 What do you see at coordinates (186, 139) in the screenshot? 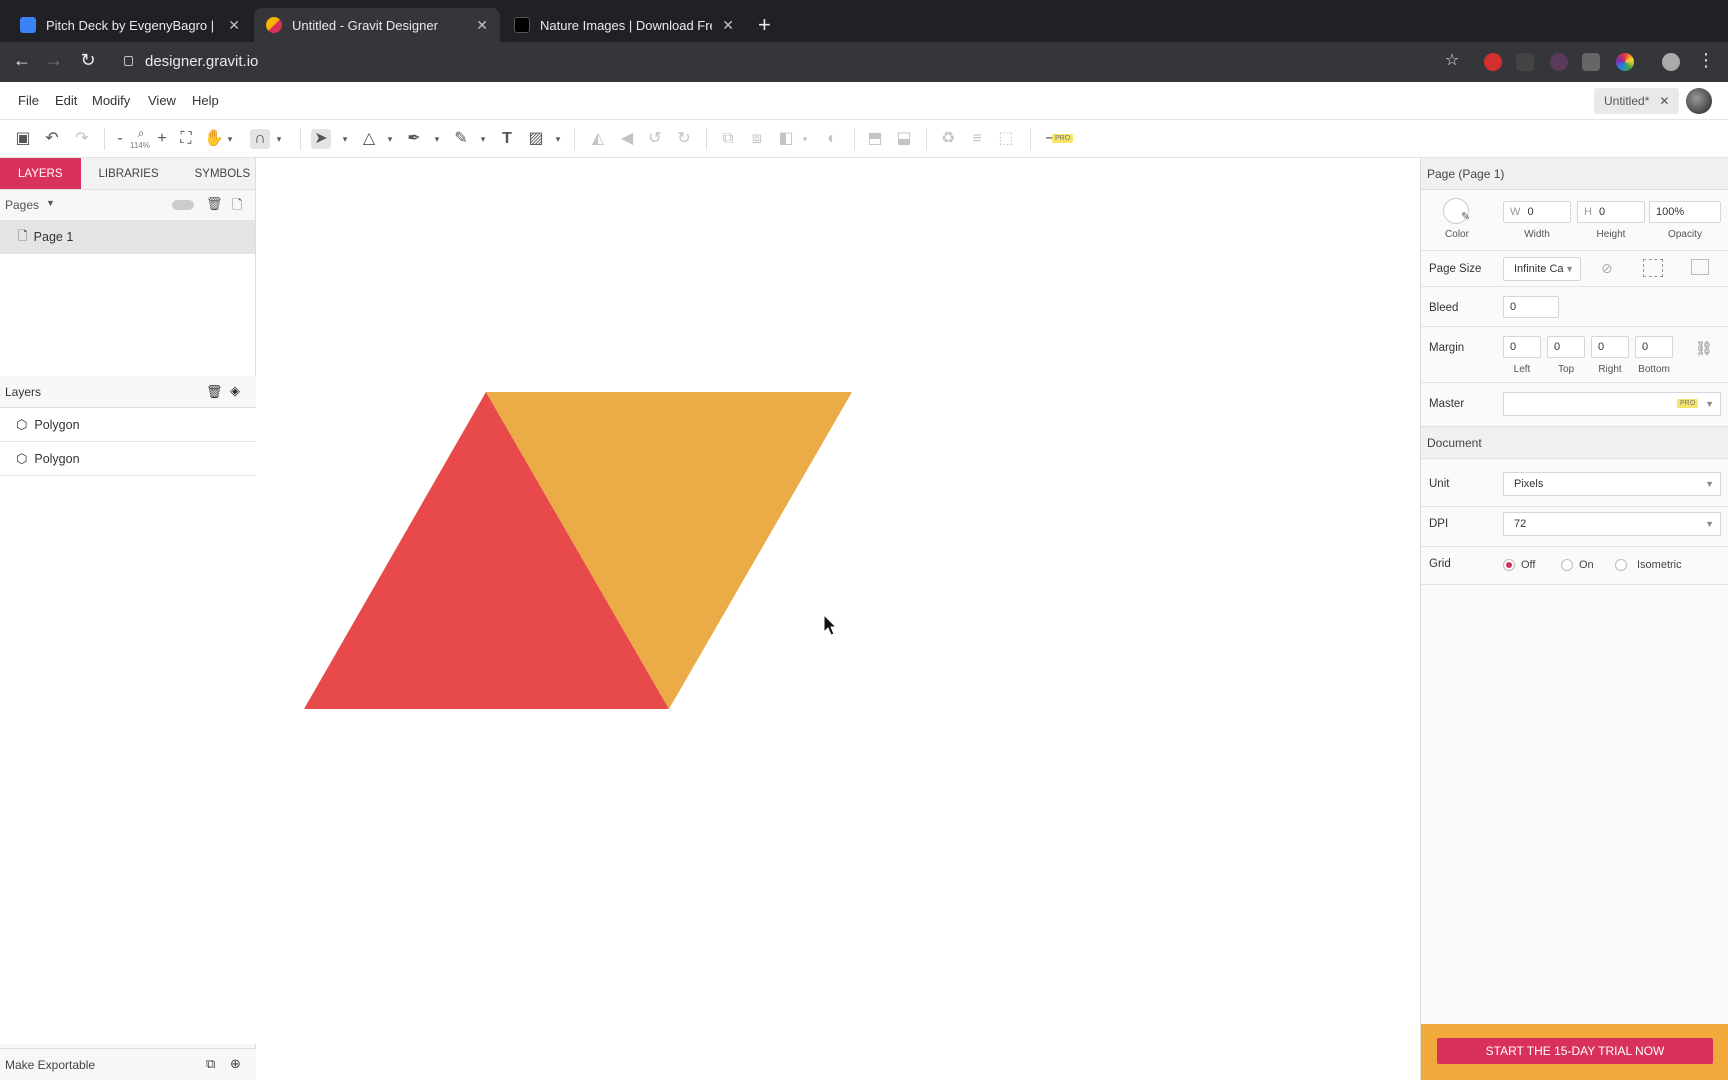
I see `fit-screen-icon: ⛶` at bounding box center [186, 139].